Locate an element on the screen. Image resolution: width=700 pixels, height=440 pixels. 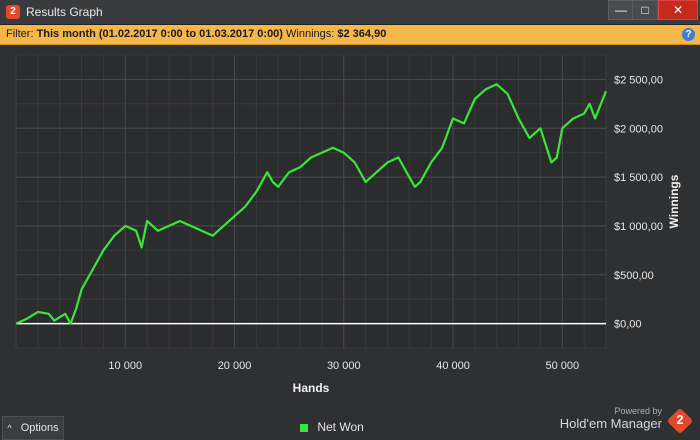
winnings-value: $2 364,90 is located at coordinates (362, 34).